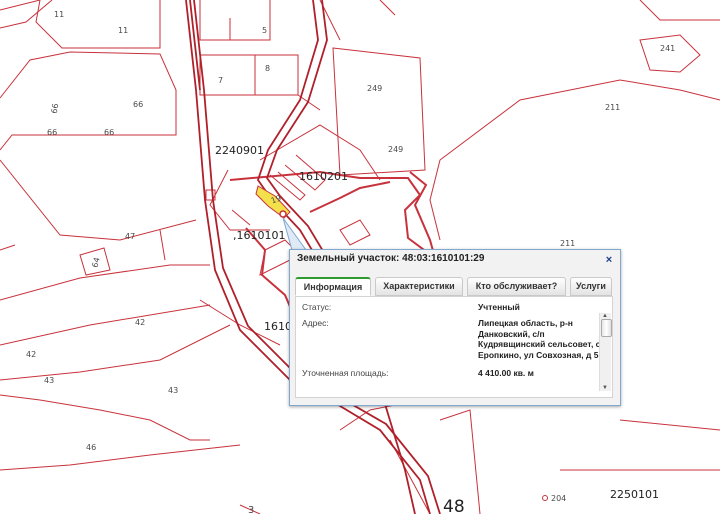 The height and width of the screenshot is (514, 720). I want to click on tab-information: Информация, so click(333, 286).